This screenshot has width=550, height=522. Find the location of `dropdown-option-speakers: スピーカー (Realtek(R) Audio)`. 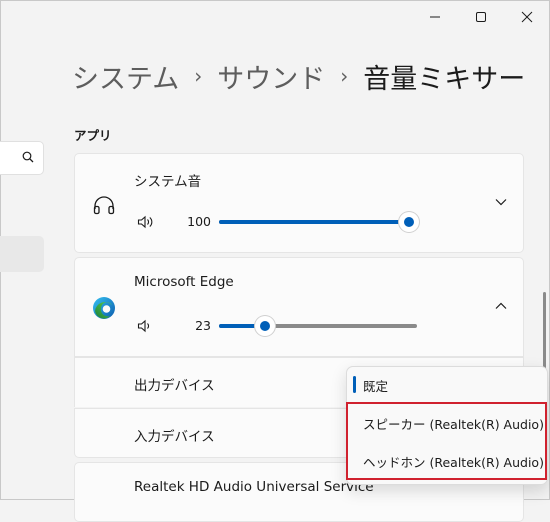

dropdown-option-speakers: スピーカー (Realtek(R) Audio) is located at coordinates (447, 423).